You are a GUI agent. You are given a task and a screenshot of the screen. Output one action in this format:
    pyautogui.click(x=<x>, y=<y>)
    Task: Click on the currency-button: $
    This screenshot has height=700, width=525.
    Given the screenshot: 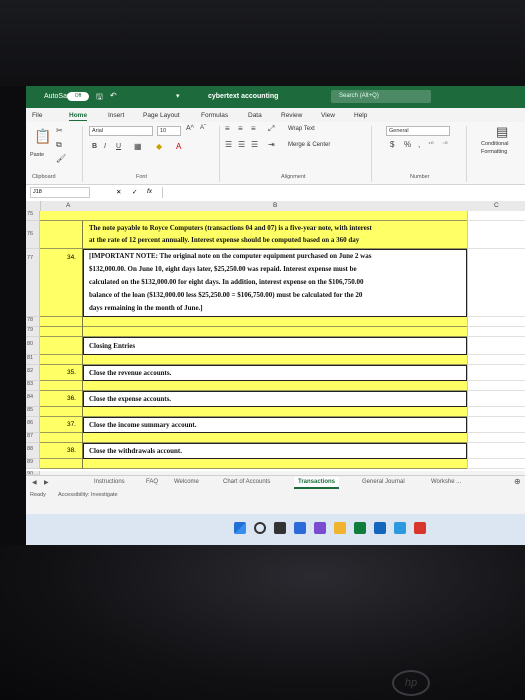 What is the action you would take?
    pyautogui.click(x=392, y=144)
    